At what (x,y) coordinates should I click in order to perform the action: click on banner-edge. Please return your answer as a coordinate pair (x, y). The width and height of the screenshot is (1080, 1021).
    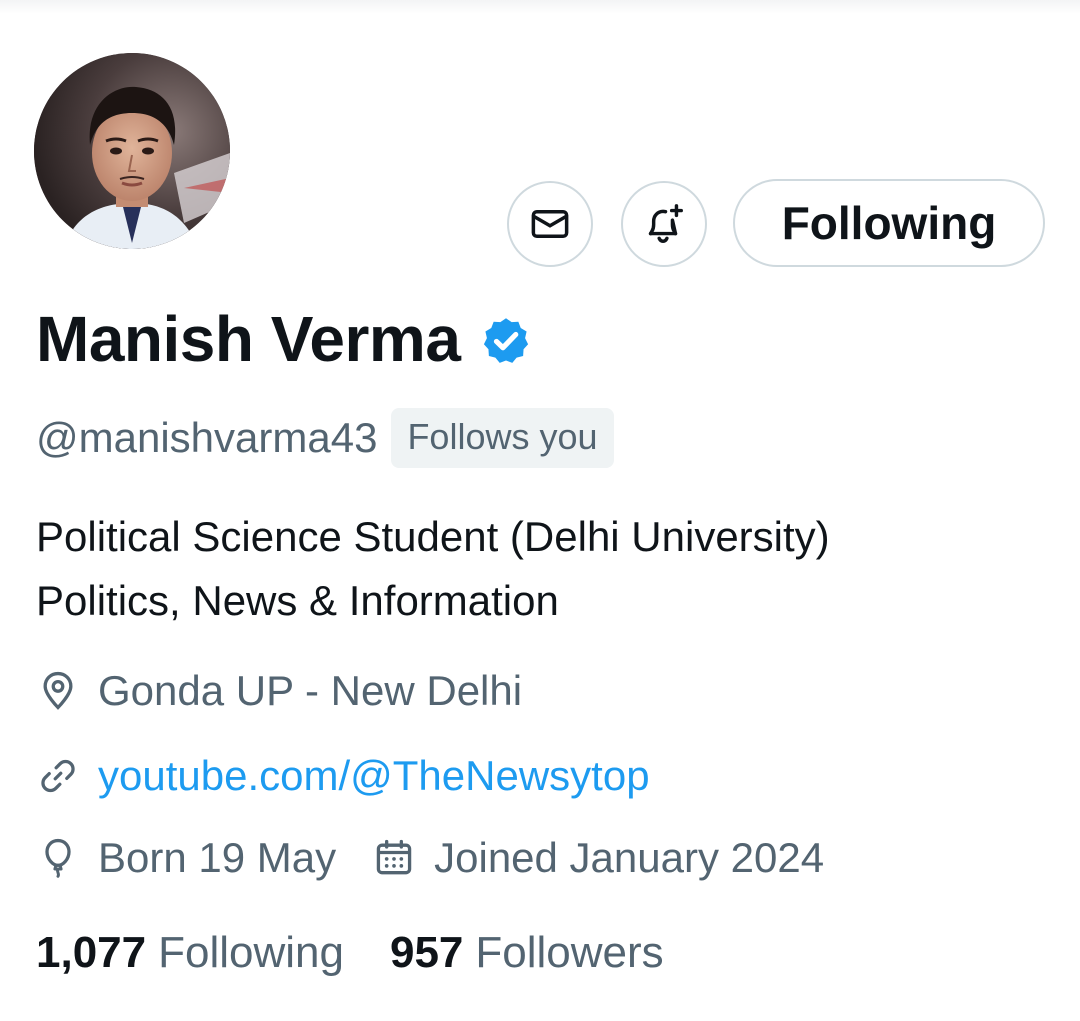
    Looking at the image, I should click on (540, 7).